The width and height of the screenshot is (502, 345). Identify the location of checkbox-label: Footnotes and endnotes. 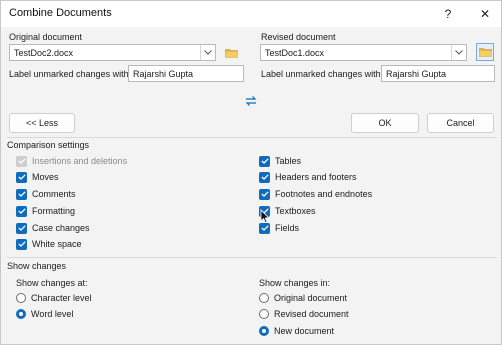
(324, 194).